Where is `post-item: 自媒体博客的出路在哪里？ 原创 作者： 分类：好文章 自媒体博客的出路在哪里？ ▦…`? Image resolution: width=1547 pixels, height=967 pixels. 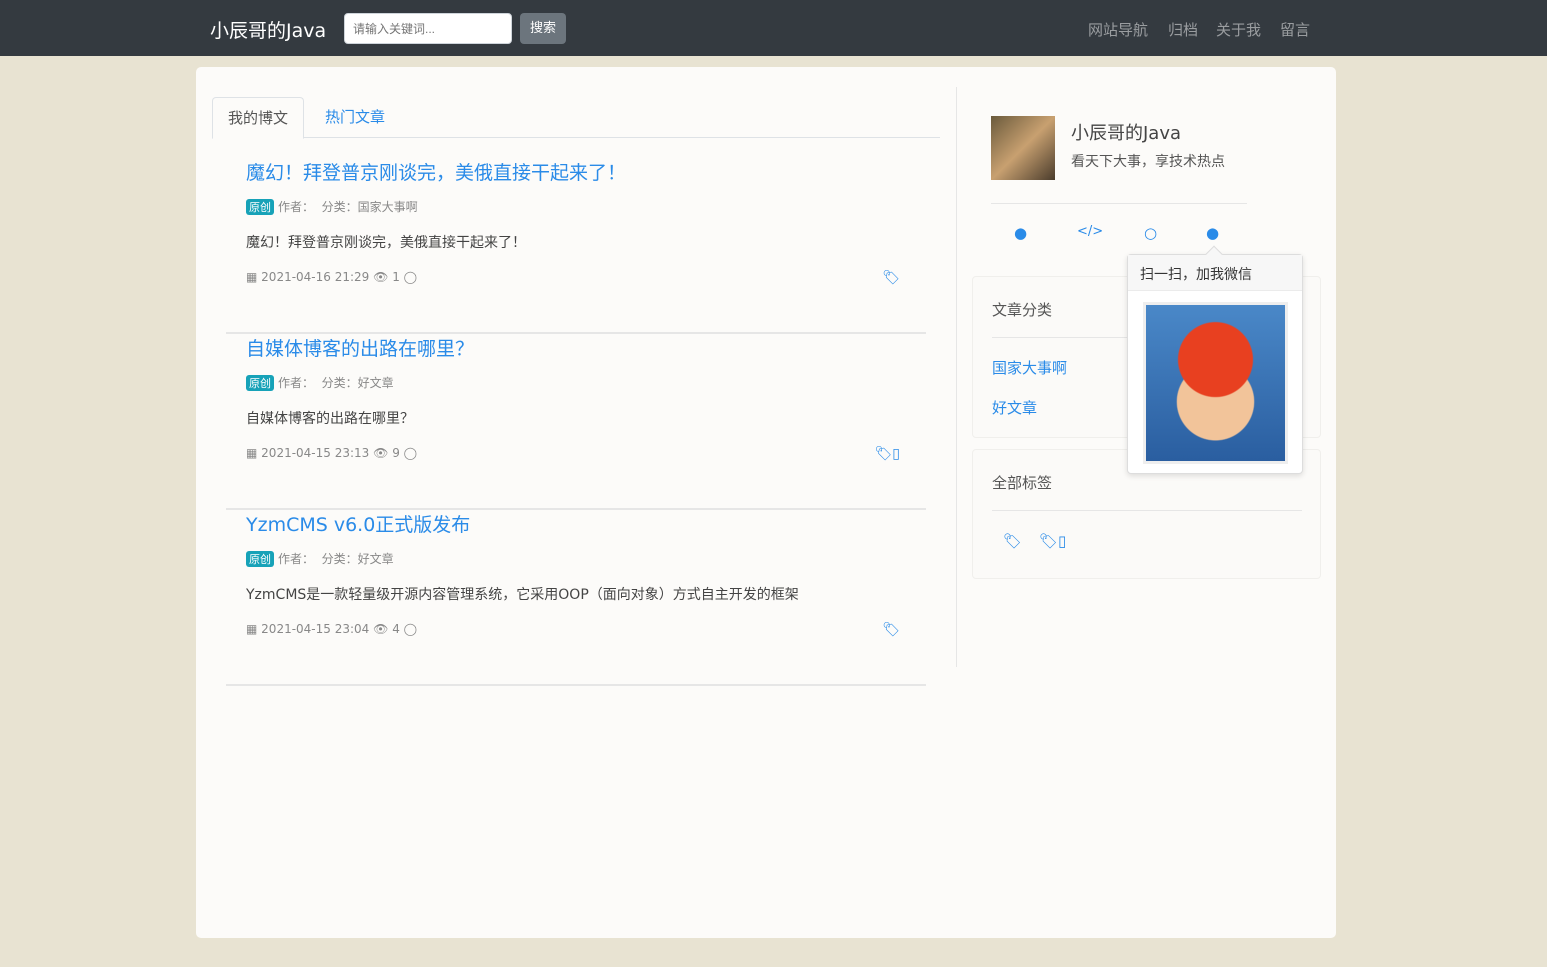
post-item: 自媒体博客的出路在哪里？ 原创 作者： 分类：好文章 自媒体博客的出路在哪里？ ▦… is located at coordinates (576, 422).